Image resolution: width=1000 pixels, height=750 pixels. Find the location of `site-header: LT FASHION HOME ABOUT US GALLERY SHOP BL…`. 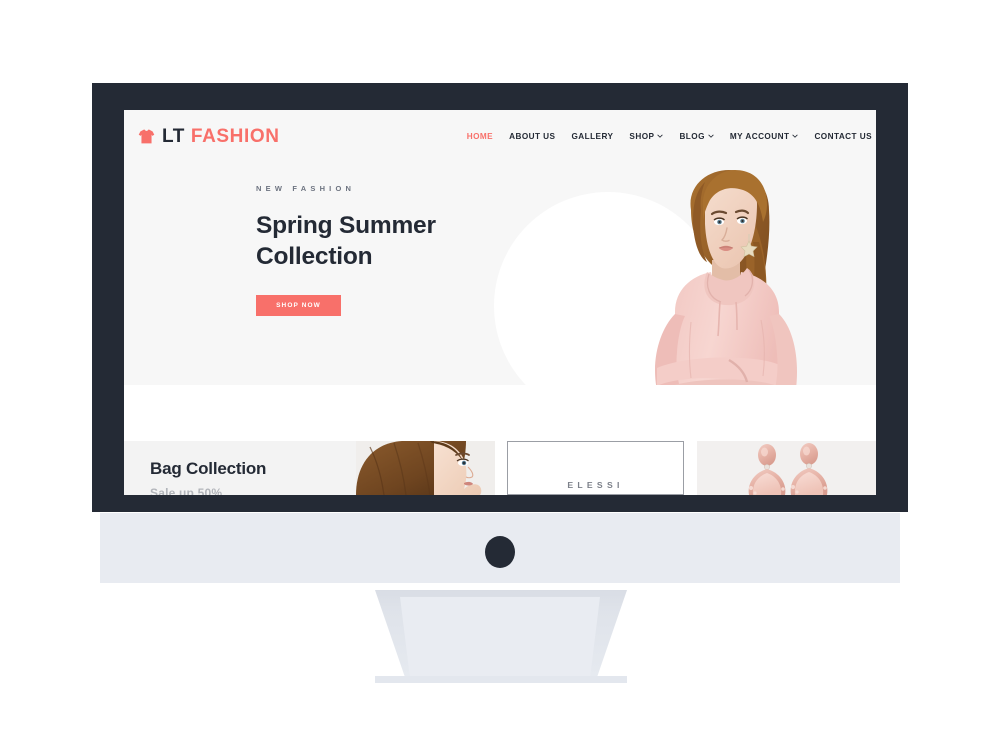

site-header: LT FASHION HOME ABOUT US GALLERY SHOP BL… is located at coordinates (500, 136).